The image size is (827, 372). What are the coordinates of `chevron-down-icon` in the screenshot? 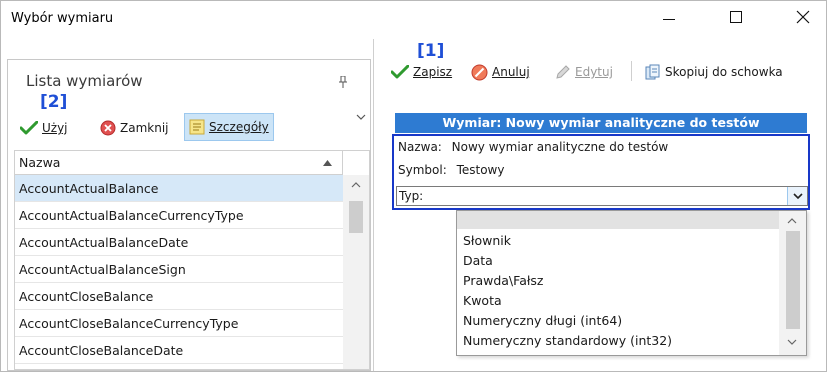 It's located at (797, 195).